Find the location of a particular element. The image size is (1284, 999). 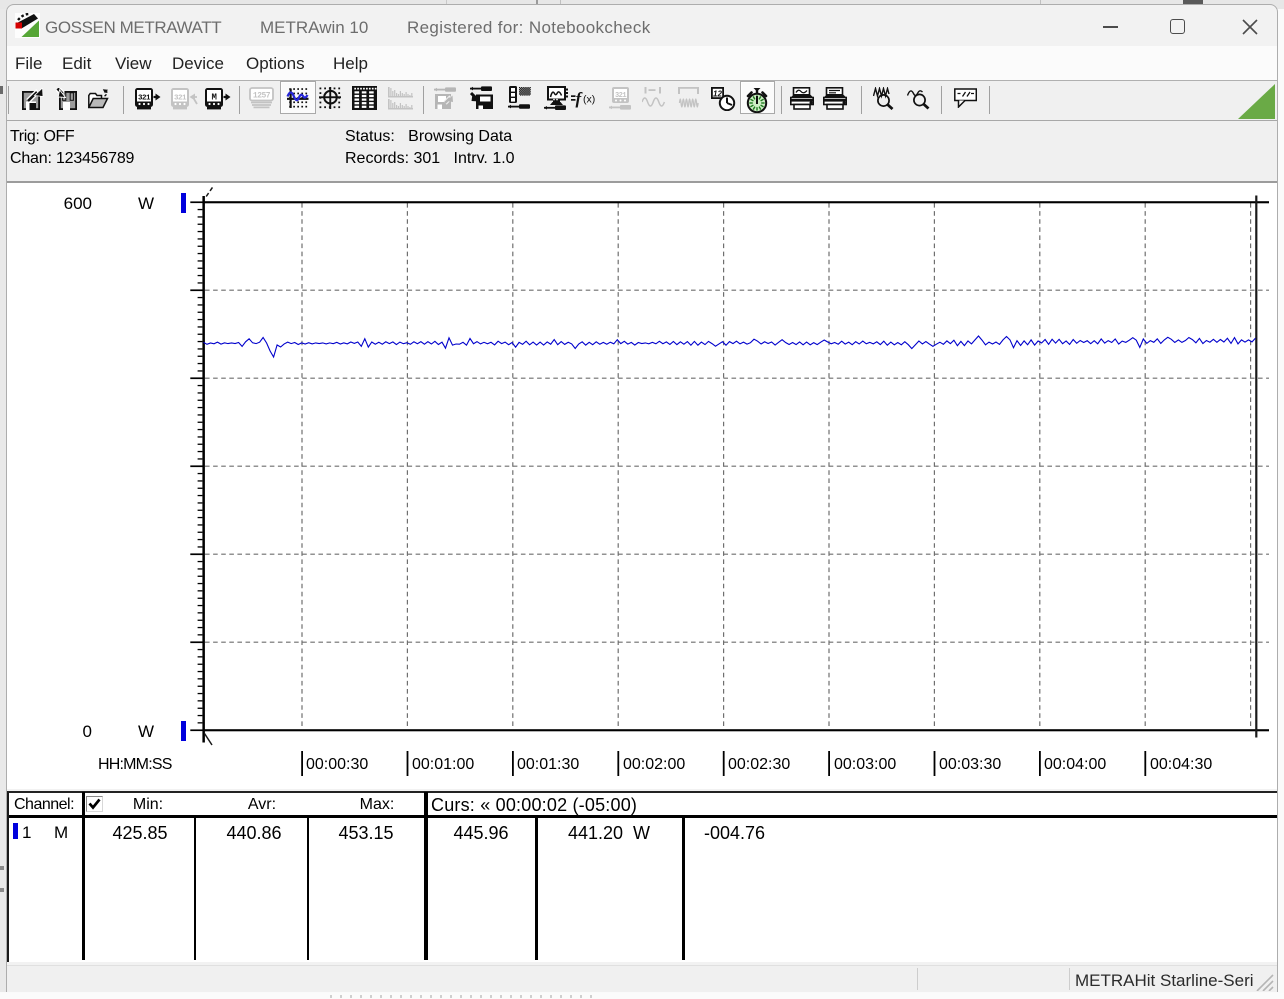

svg-text: M is located at coordinates (214, 97).